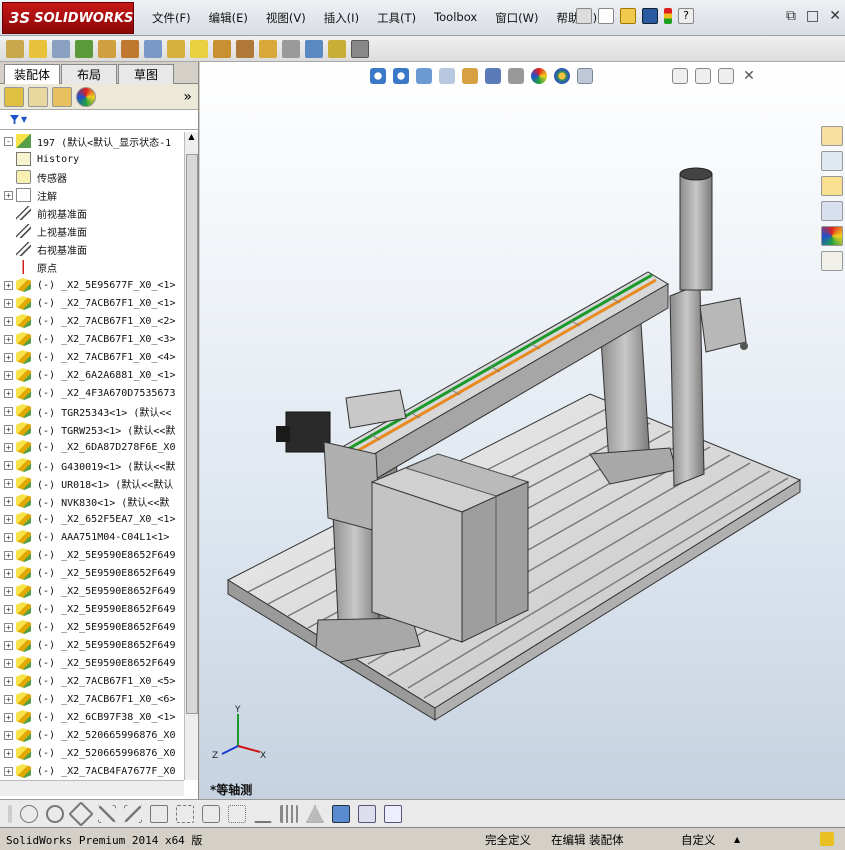 This screenshot has width=845, height=850. I want to click on custom-properties-icon, so click(832, 261).